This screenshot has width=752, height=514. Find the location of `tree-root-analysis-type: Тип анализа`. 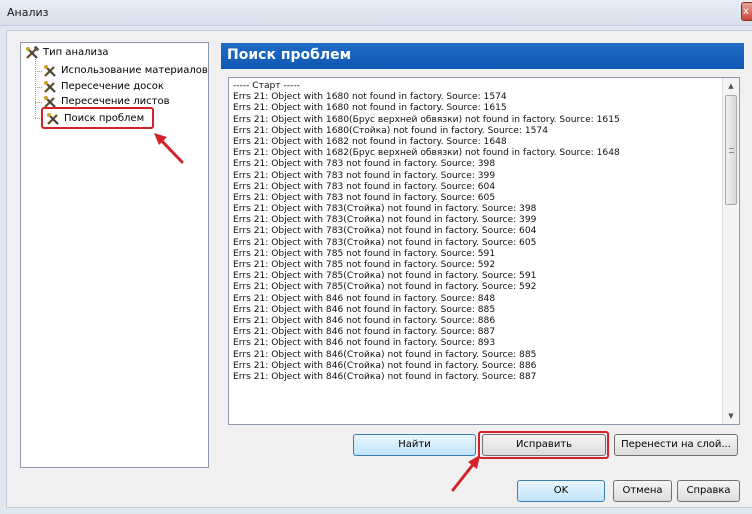

tree-root-analysis-type: Тип анализа is located at coordinates (66, 52).